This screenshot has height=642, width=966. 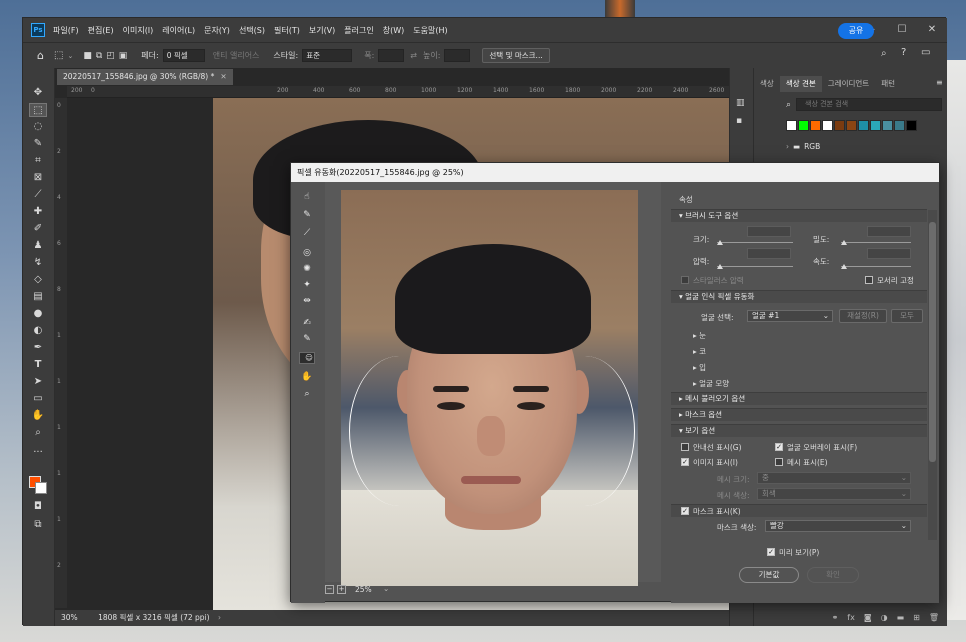 What do you see at coordinates (699, 335) in the screenshot?
I see `face-eyes-item: ▸ 눈` at bounding box center [699, 335].